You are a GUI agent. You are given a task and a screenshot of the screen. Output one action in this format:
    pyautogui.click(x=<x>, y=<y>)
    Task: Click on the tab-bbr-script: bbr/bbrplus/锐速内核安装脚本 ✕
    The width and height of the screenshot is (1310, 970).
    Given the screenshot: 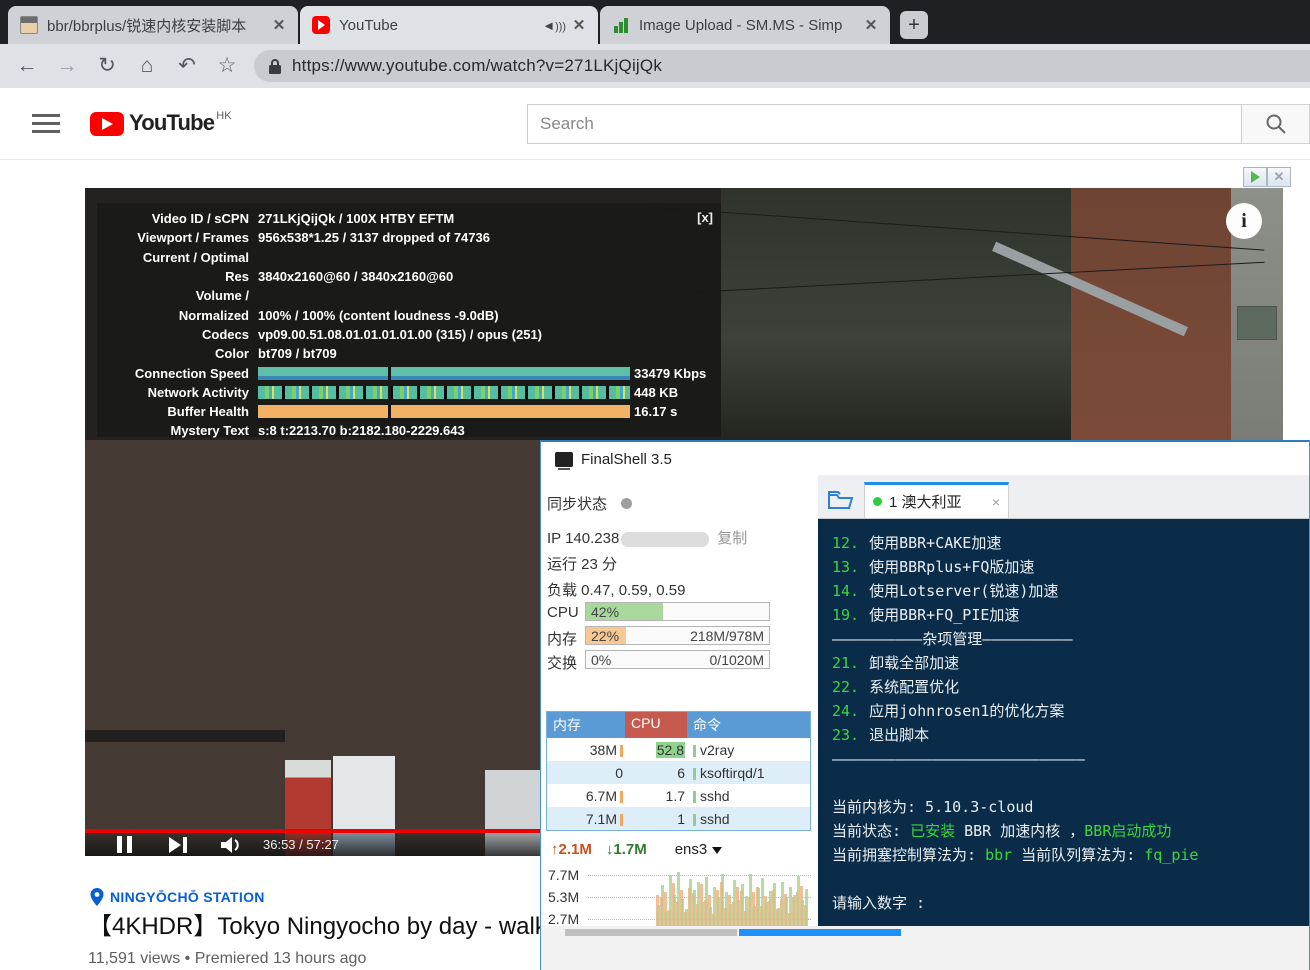 What is the action you would take?
    pyautogui.click(x=153, y=25)
    